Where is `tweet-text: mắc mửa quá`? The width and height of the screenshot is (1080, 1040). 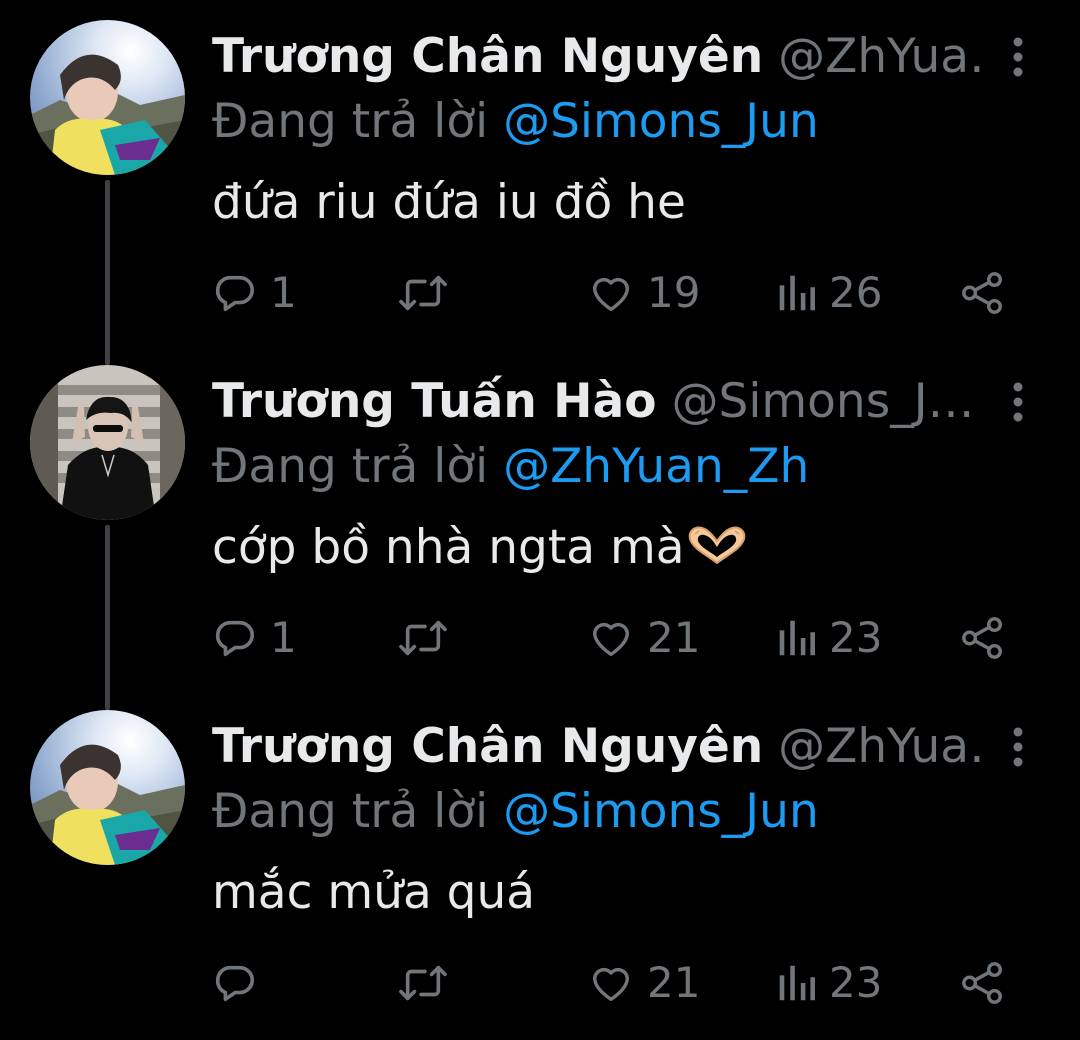
tweet-text: mắc mửa quá is located at coordinates (374, 892).